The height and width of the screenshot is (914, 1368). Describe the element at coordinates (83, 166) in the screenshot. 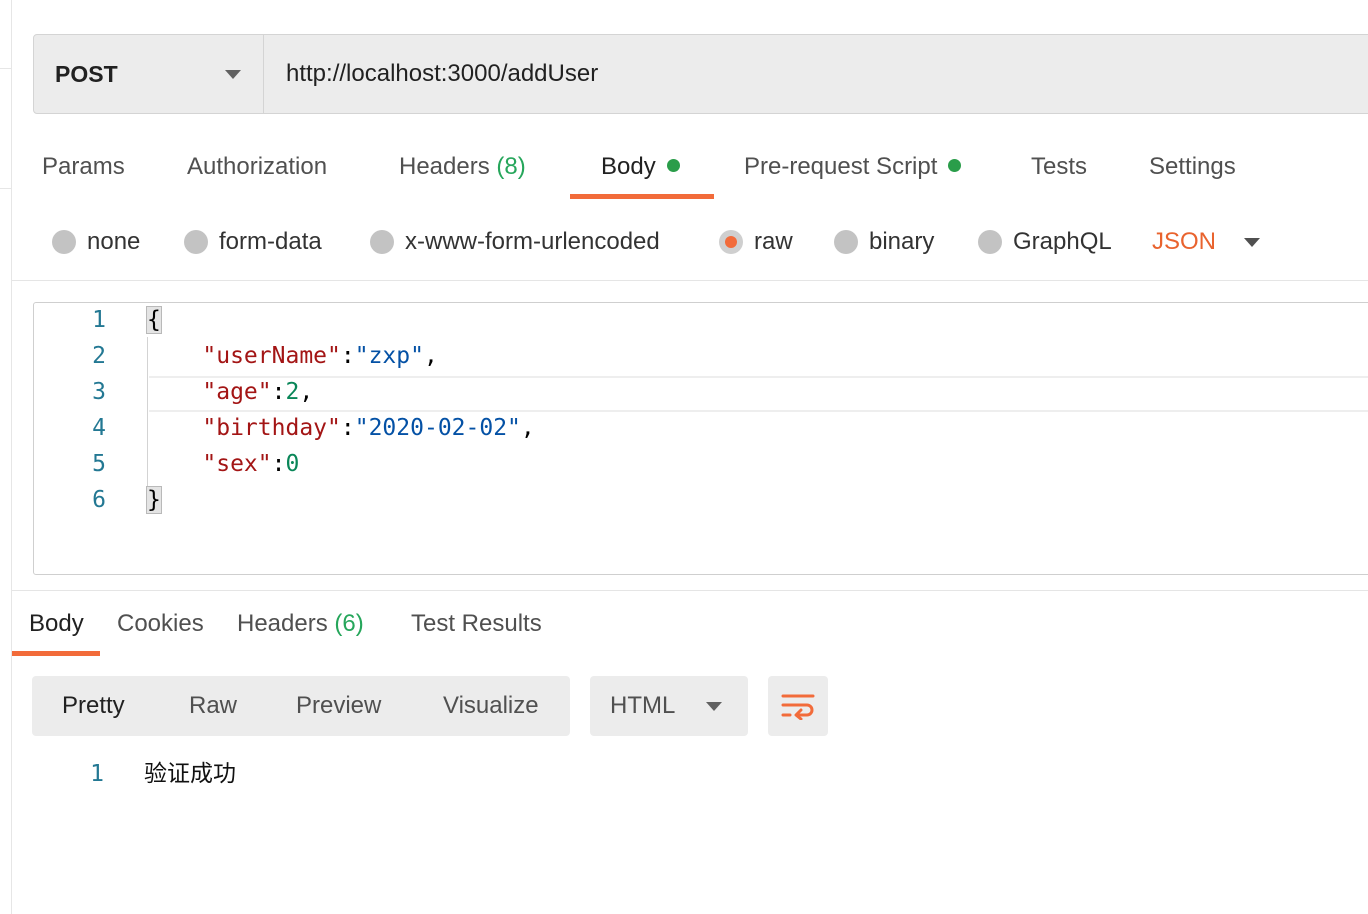

I see `tab-label: Params` at that location.